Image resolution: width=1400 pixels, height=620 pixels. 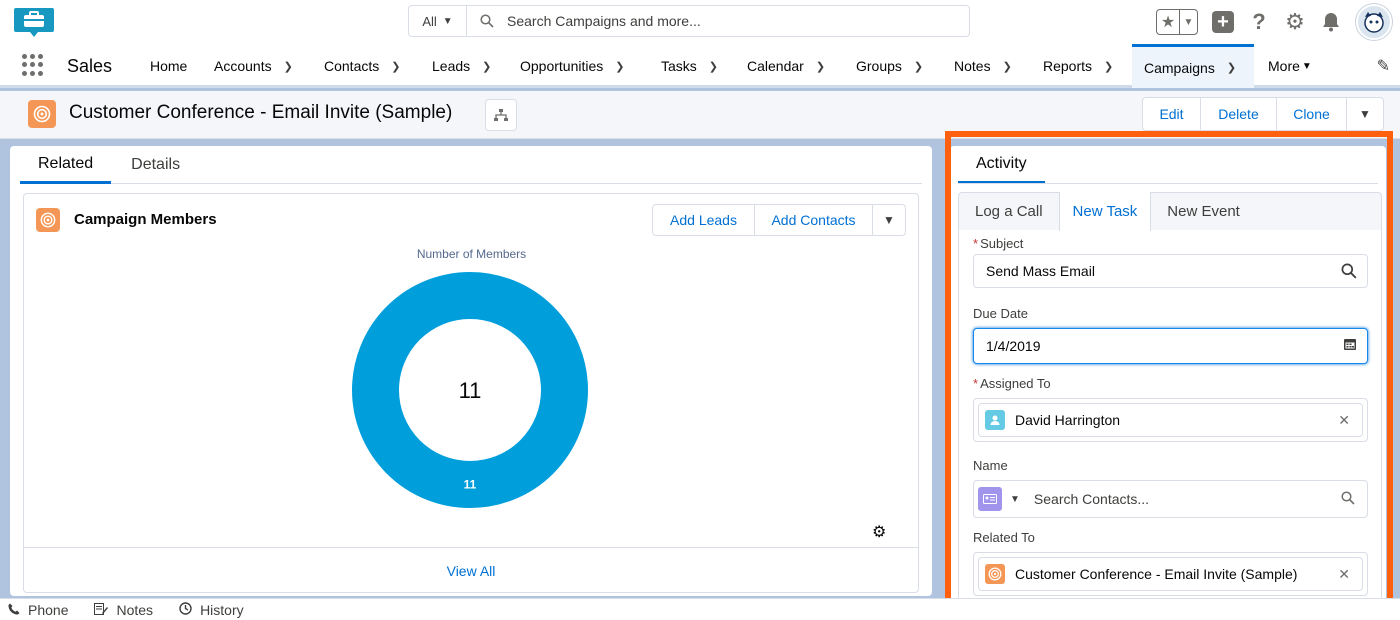 What do you see at coordinates (66, 165) in the screenshot?
I see `tab-related: Related` at bounding box center [66, 165].